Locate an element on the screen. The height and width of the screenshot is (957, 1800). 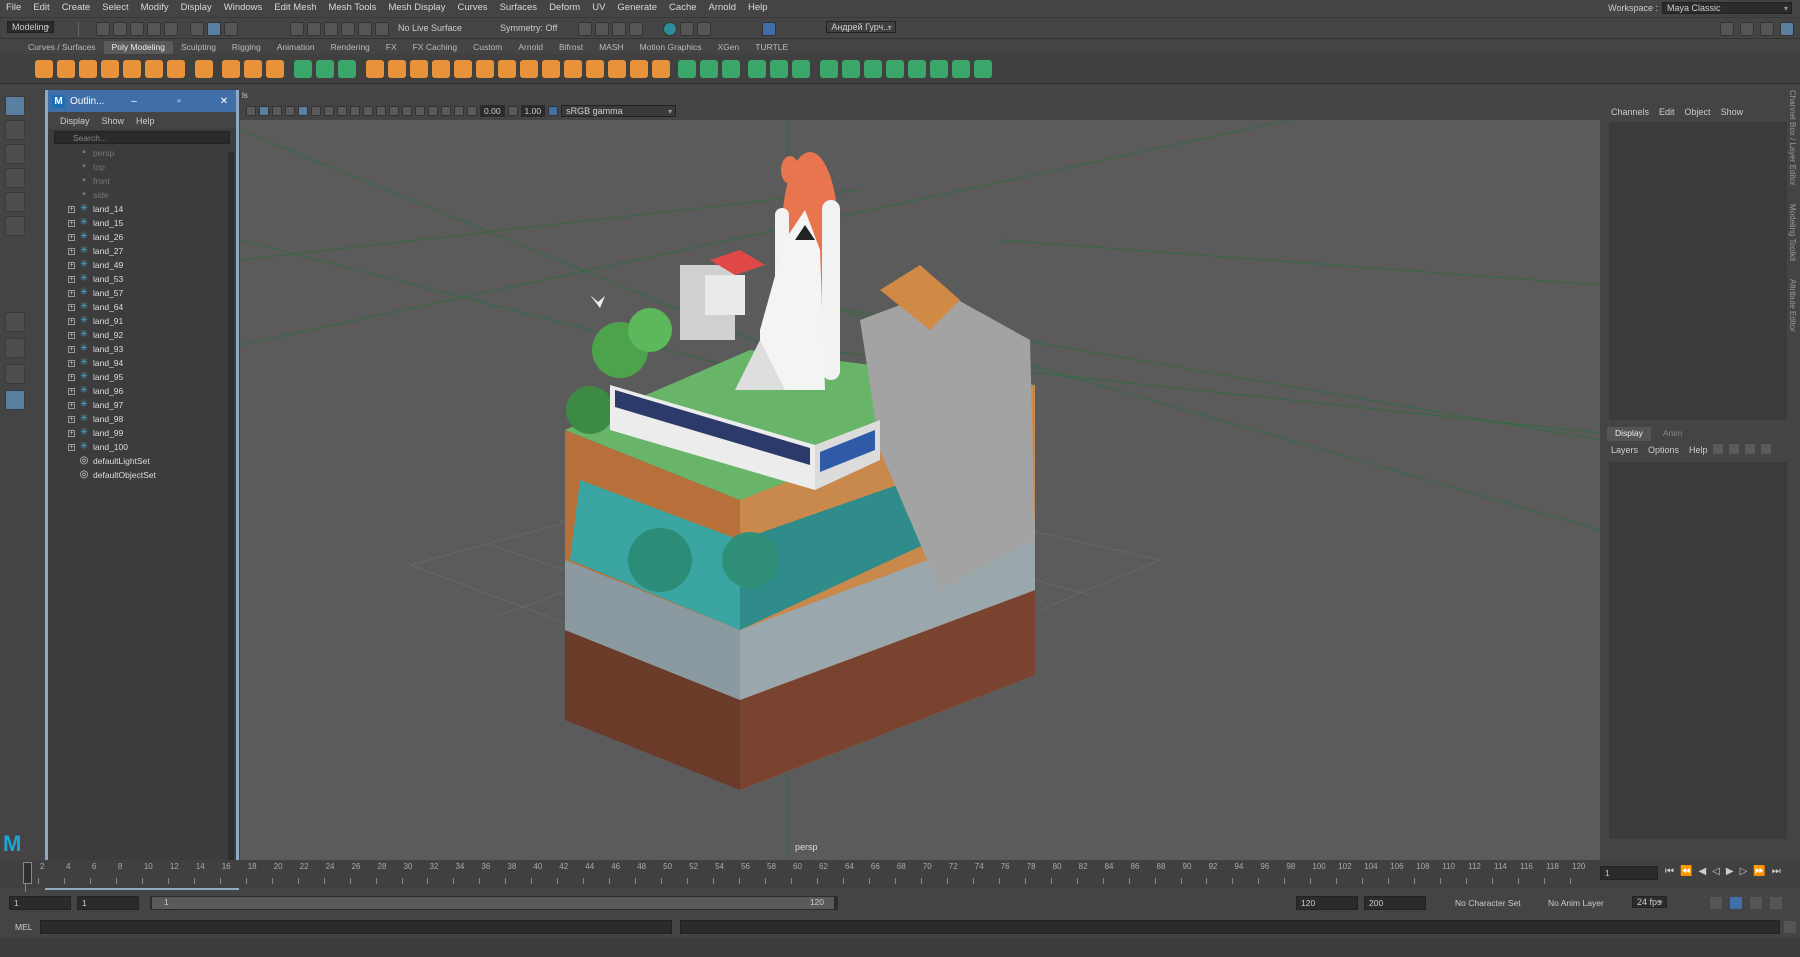
redo-icon is located at coordinates (171, 29).